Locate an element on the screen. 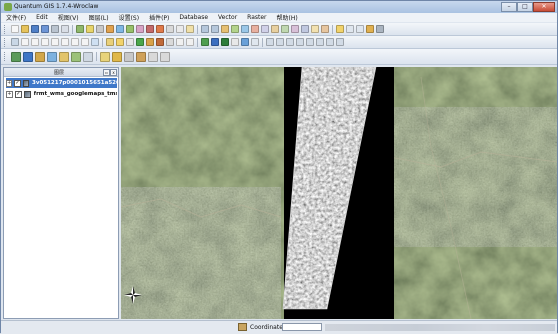 This screenshot has height=334, width=558. remove-layer-icon is located at coordinates (52, 56).